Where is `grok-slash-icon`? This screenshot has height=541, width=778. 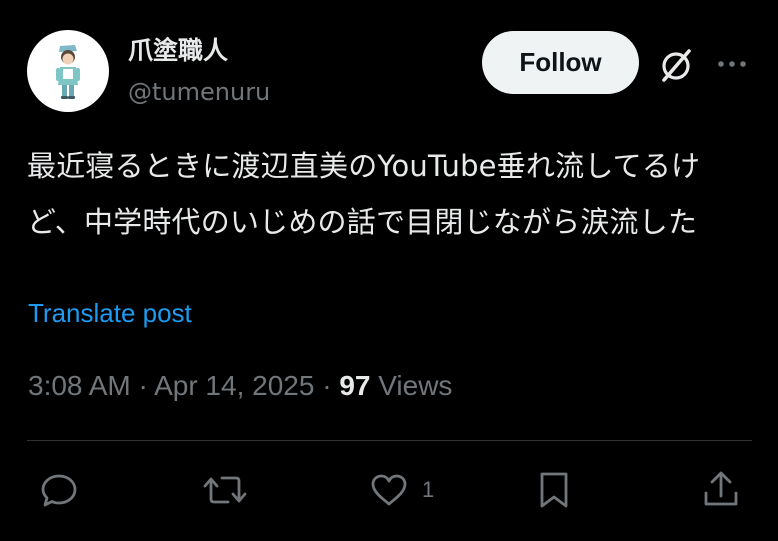
grok-slash-icon is located at coordinates (676, 65).